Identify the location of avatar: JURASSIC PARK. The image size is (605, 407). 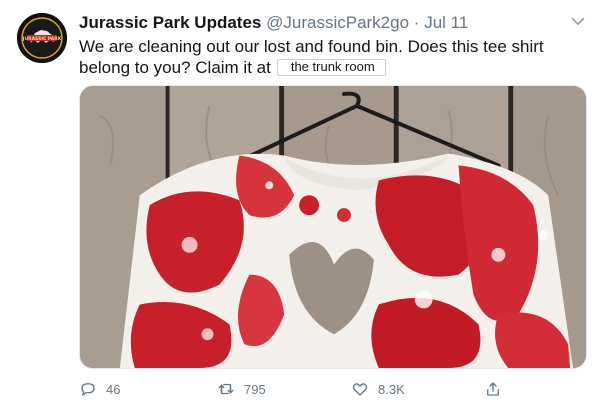
(42, 38).